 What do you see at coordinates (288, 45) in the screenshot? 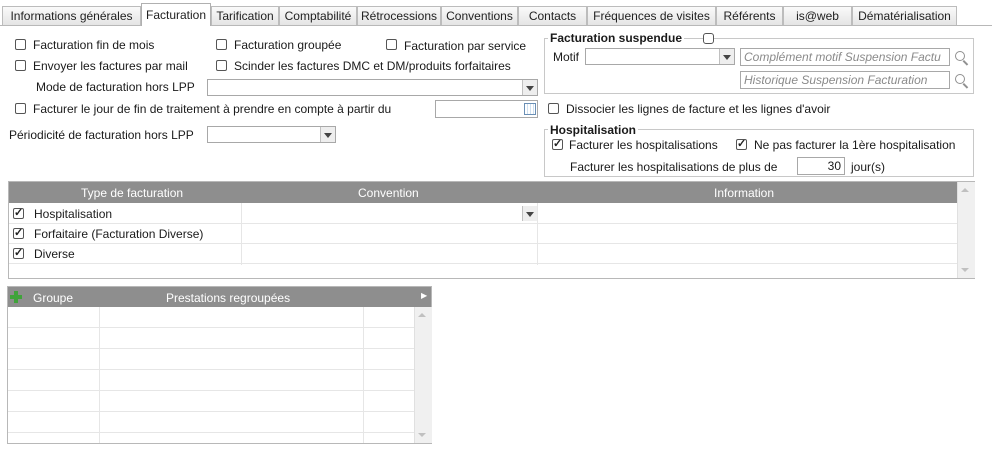
I see `groupee-label: Facturation groupée` at bounding box center [288, 45].